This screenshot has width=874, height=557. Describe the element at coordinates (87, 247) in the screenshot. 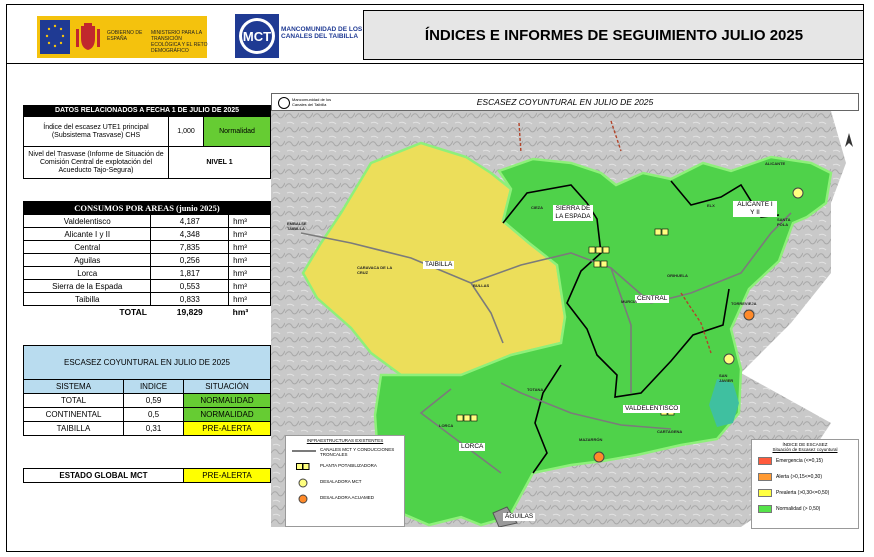

I see `consumo-area: Central` at that location.